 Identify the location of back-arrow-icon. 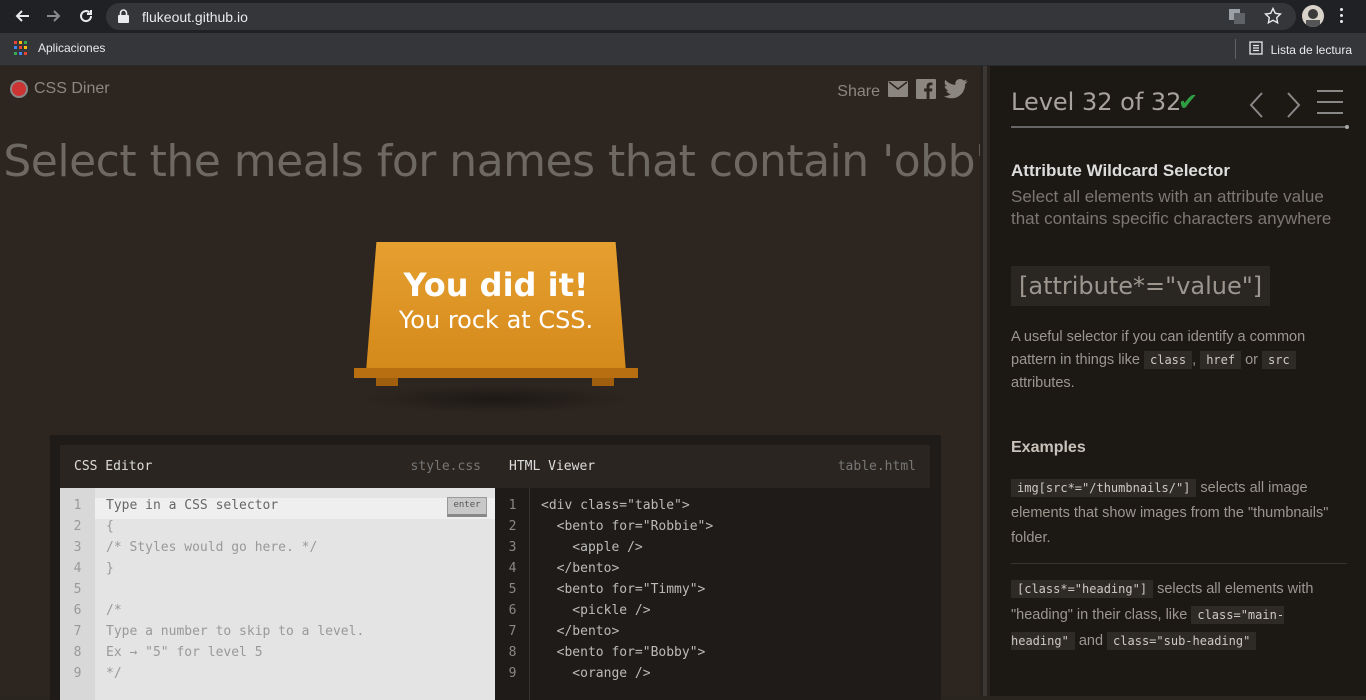
(22, 16).